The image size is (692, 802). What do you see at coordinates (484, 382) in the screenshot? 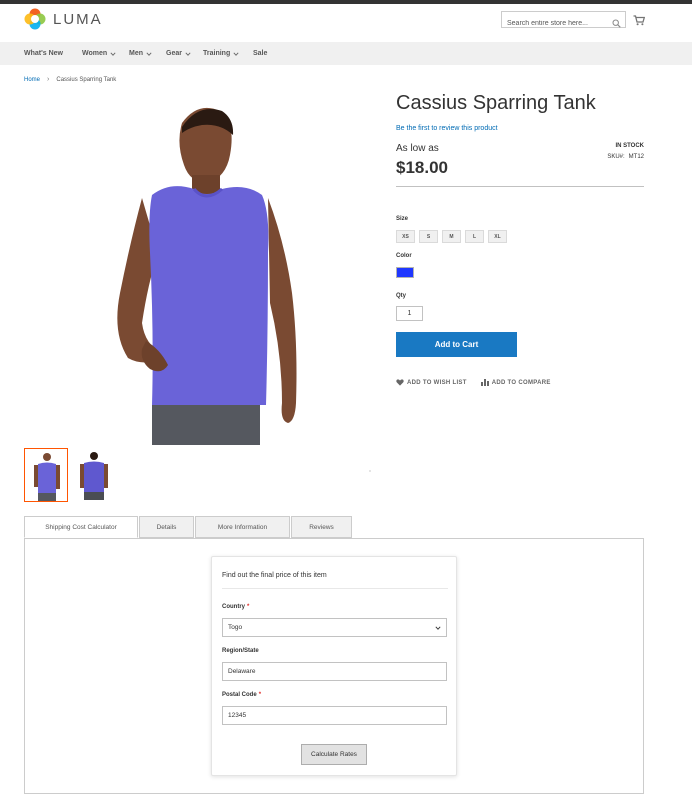
I see `compare-icon` at bounding box center [484, 382].